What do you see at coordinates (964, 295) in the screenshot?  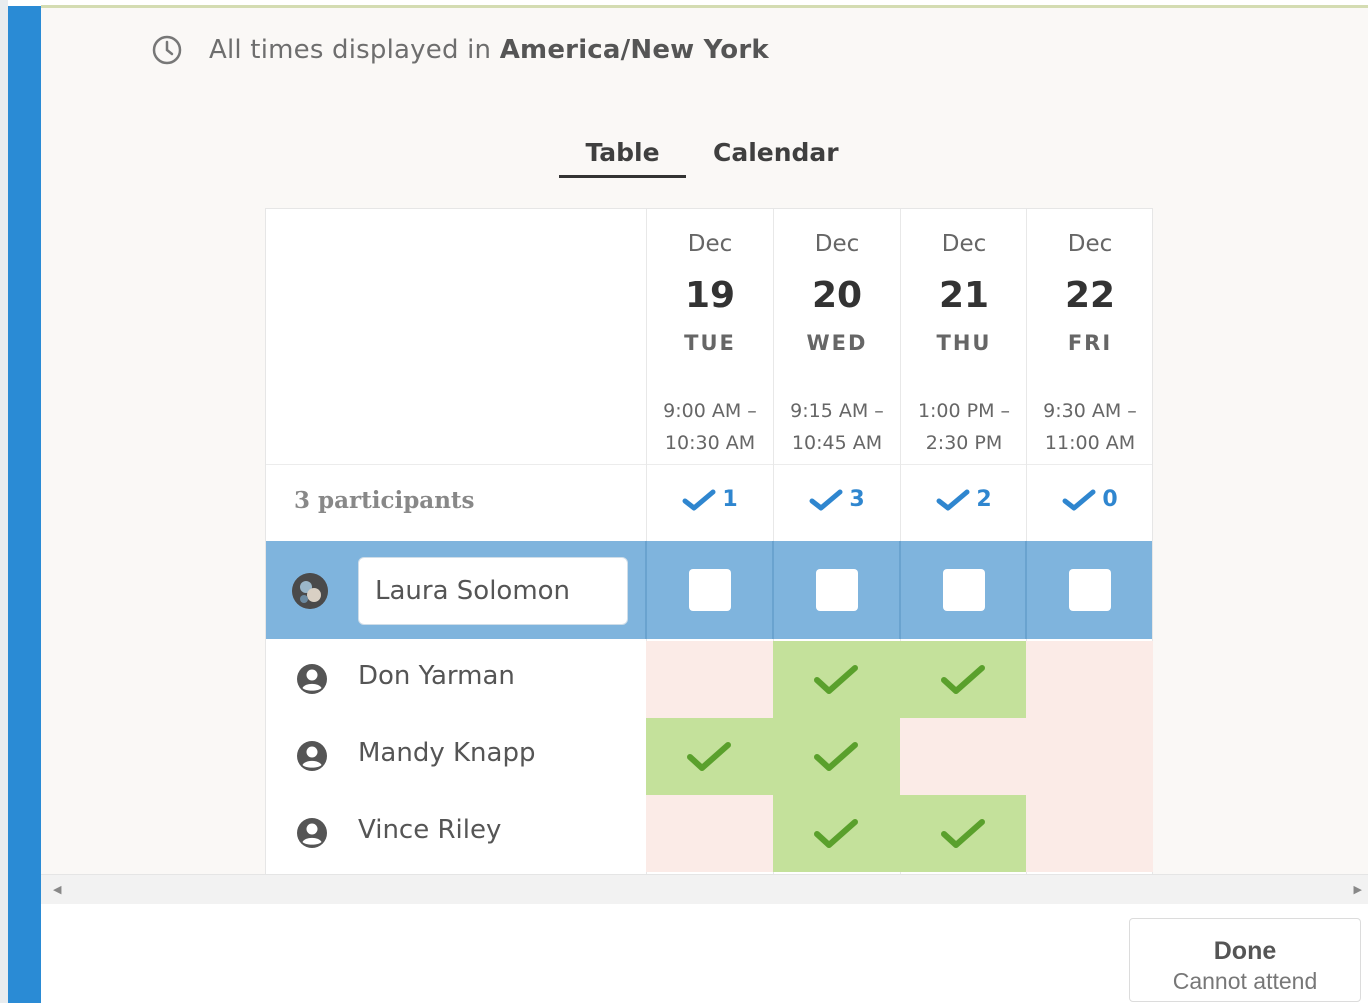 I see `date-day: 21` at bounding box center [964, 295].